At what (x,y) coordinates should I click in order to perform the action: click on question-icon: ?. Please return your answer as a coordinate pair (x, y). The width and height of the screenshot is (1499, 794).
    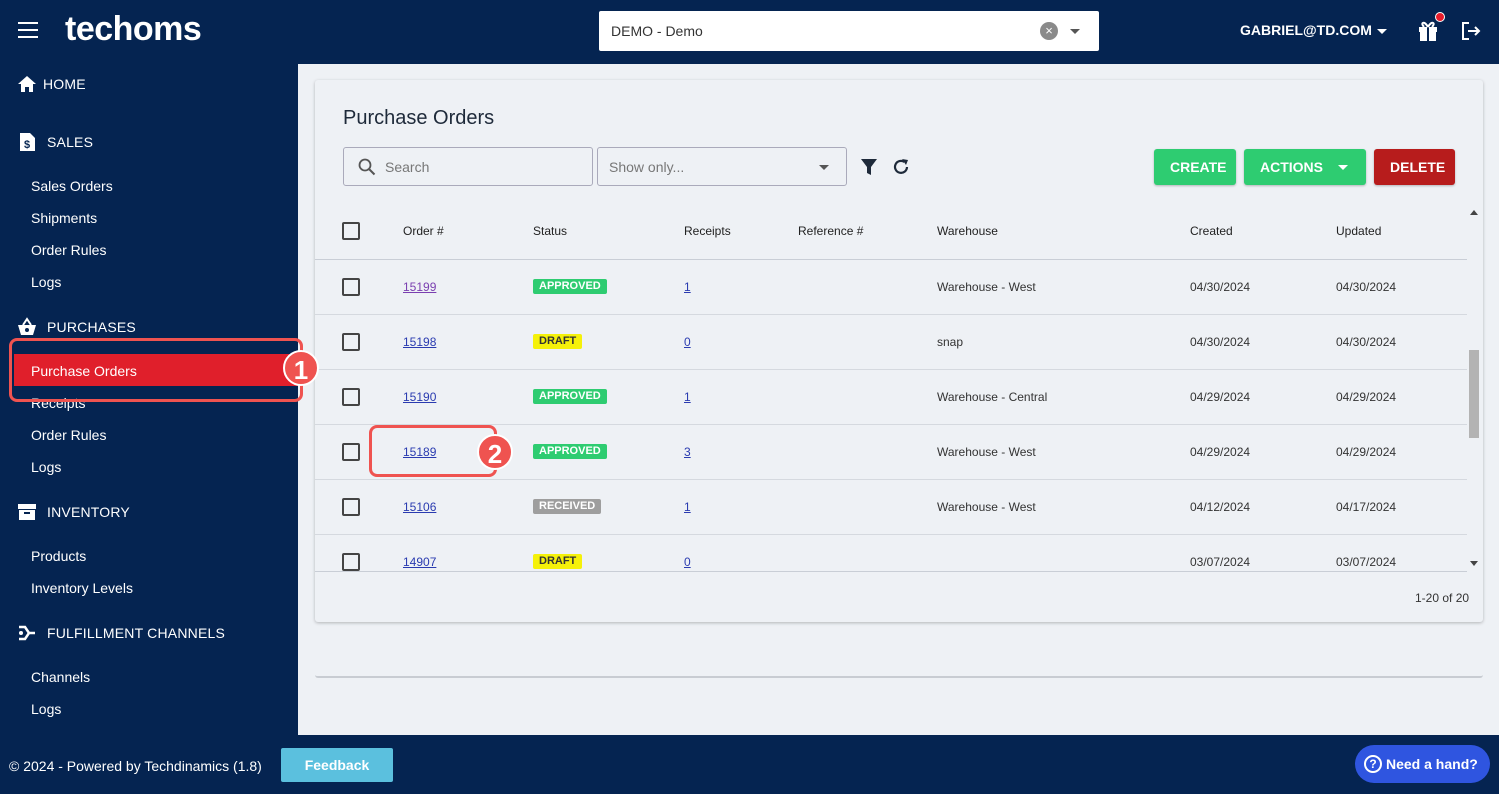
    Looking at the image, I should click on (1373, 764).